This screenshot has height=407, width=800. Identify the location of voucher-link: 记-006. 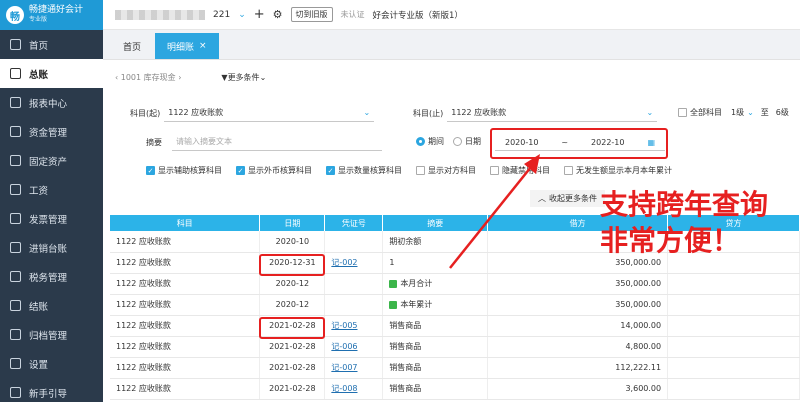
(344, 346).